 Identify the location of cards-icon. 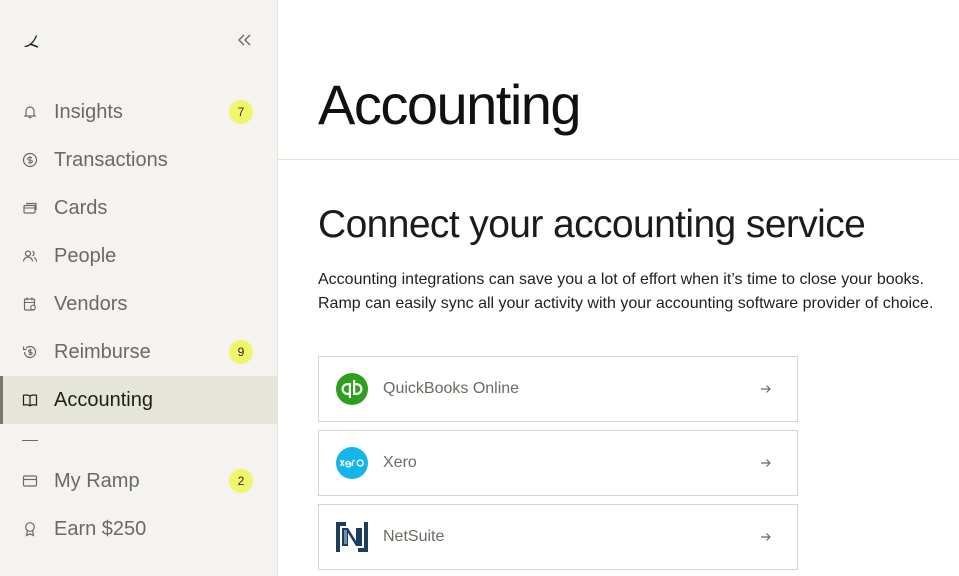
(30, 208).